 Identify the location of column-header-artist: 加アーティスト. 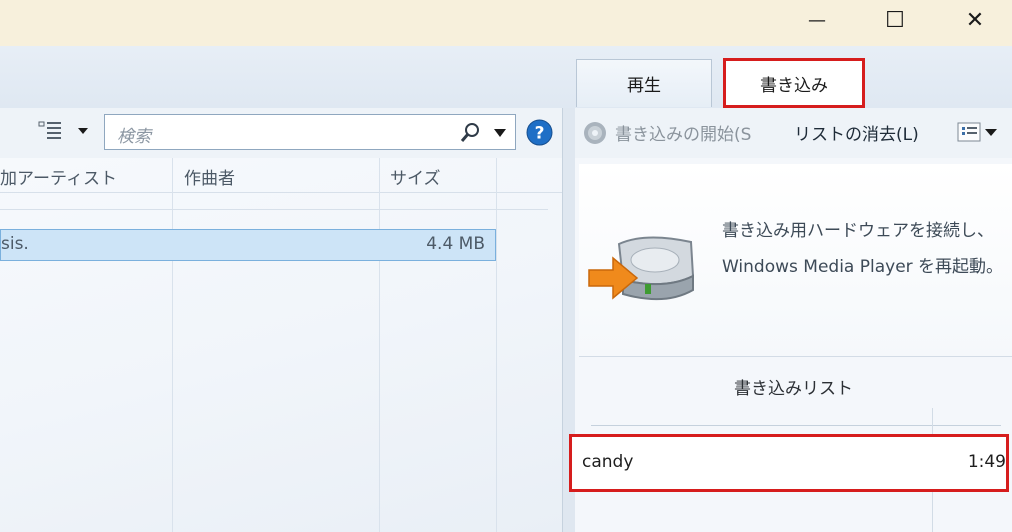
(58, 176).